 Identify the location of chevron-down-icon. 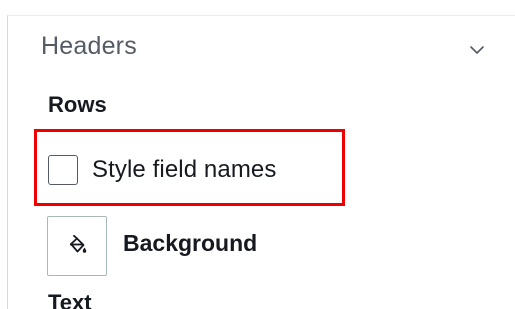
(477, 50).